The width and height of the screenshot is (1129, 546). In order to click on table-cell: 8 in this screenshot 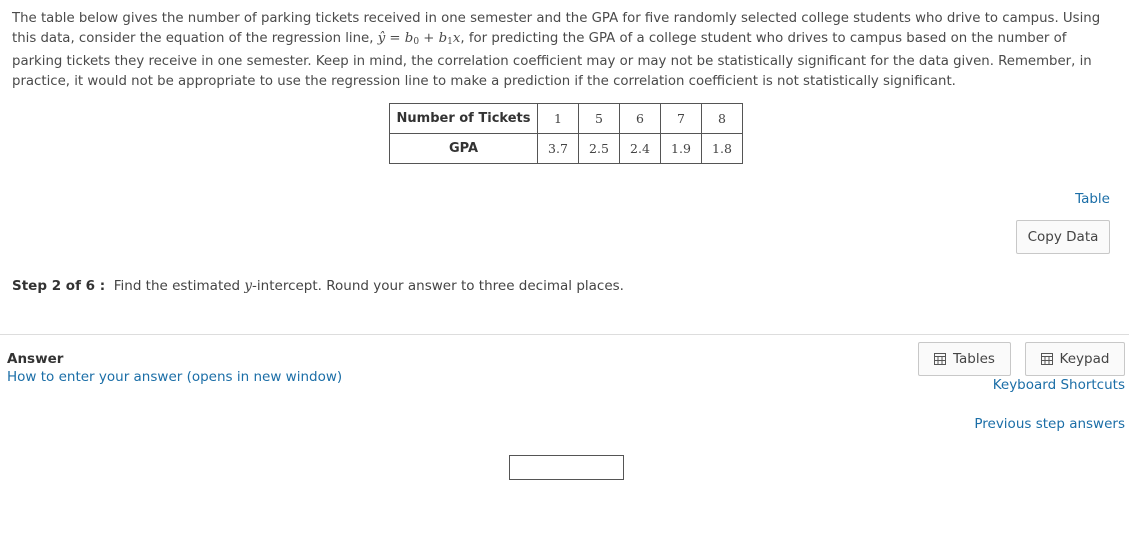, I will do `click(722, 118)`.